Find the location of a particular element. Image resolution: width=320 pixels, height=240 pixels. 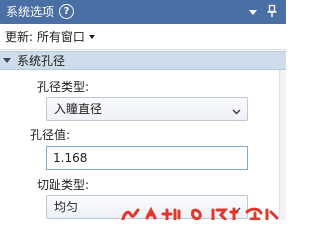

section-header-system-aperture: 系统孔径 is located at coordinates (143, 60).